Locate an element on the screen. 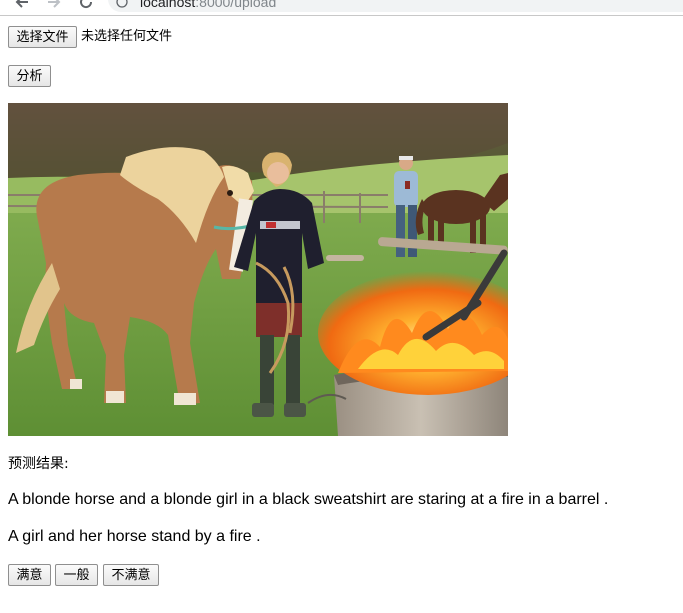 This screenshot has width=683, height=613. prediction-caption-2: A girl and her horse stand by a fire . is located at coordinates (134, 536).